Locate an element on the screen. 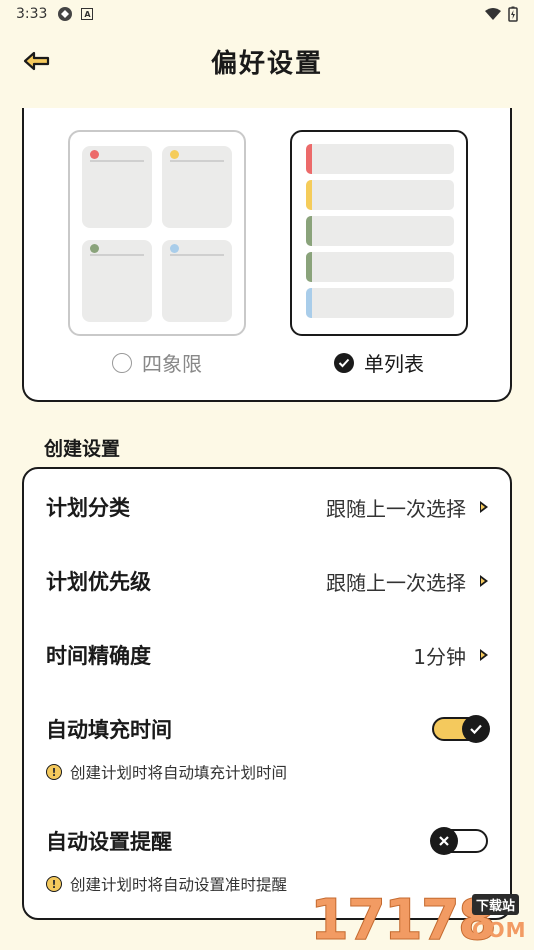 The image size is (534, 950). plan-priority-label: 计划优先级 is located at coordinates (98, 581).